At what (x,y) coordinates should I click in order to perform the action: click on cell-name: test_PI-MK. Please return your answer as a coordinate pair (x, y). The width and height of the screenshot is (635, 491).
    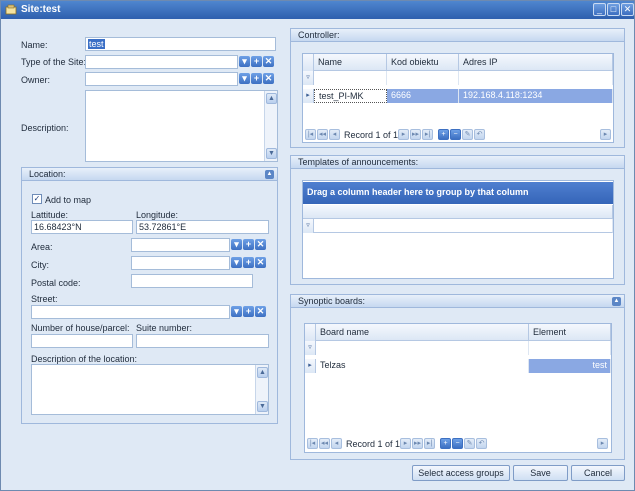
    Looking at the image, I should click on (350, 96).